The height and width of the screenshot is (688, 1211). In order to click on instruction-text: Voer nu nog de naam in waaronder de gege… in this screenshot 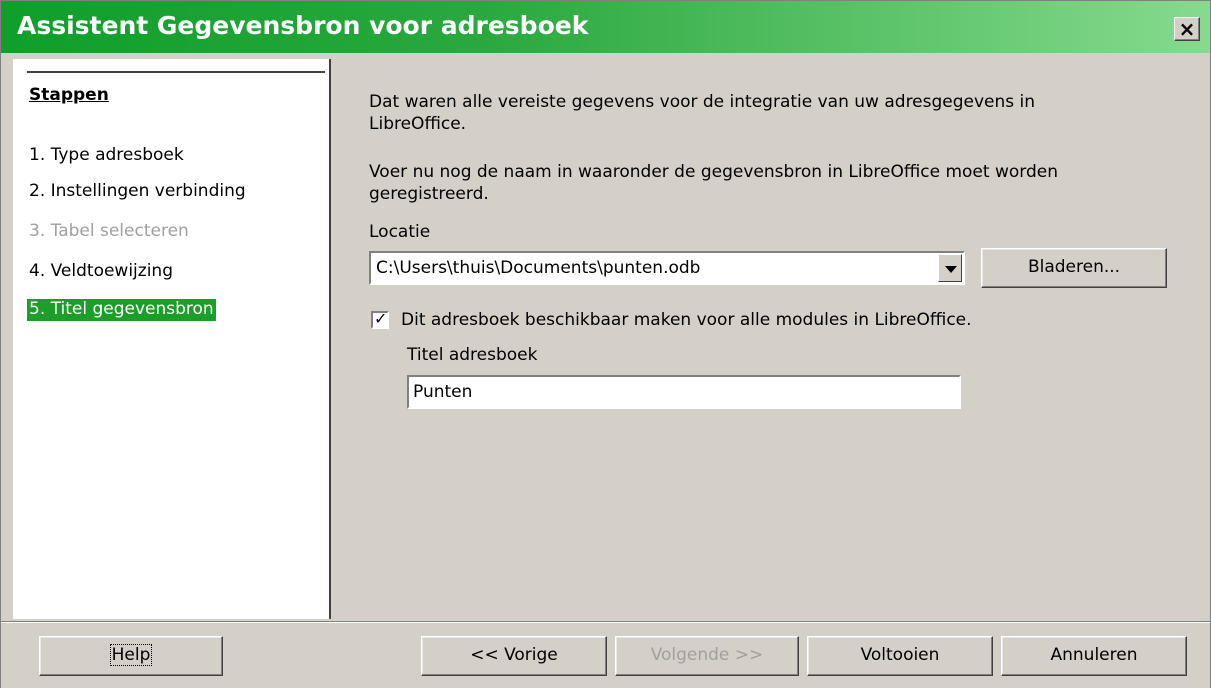, I will do `click(713, 183)`.